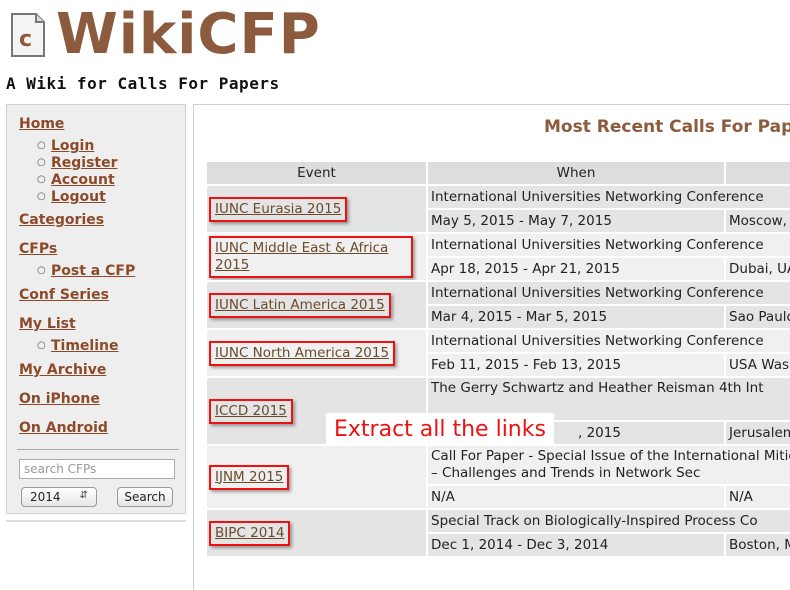 This screenshot has width=790, height=590. I want to click on column-header-extra, so click(758, 173).